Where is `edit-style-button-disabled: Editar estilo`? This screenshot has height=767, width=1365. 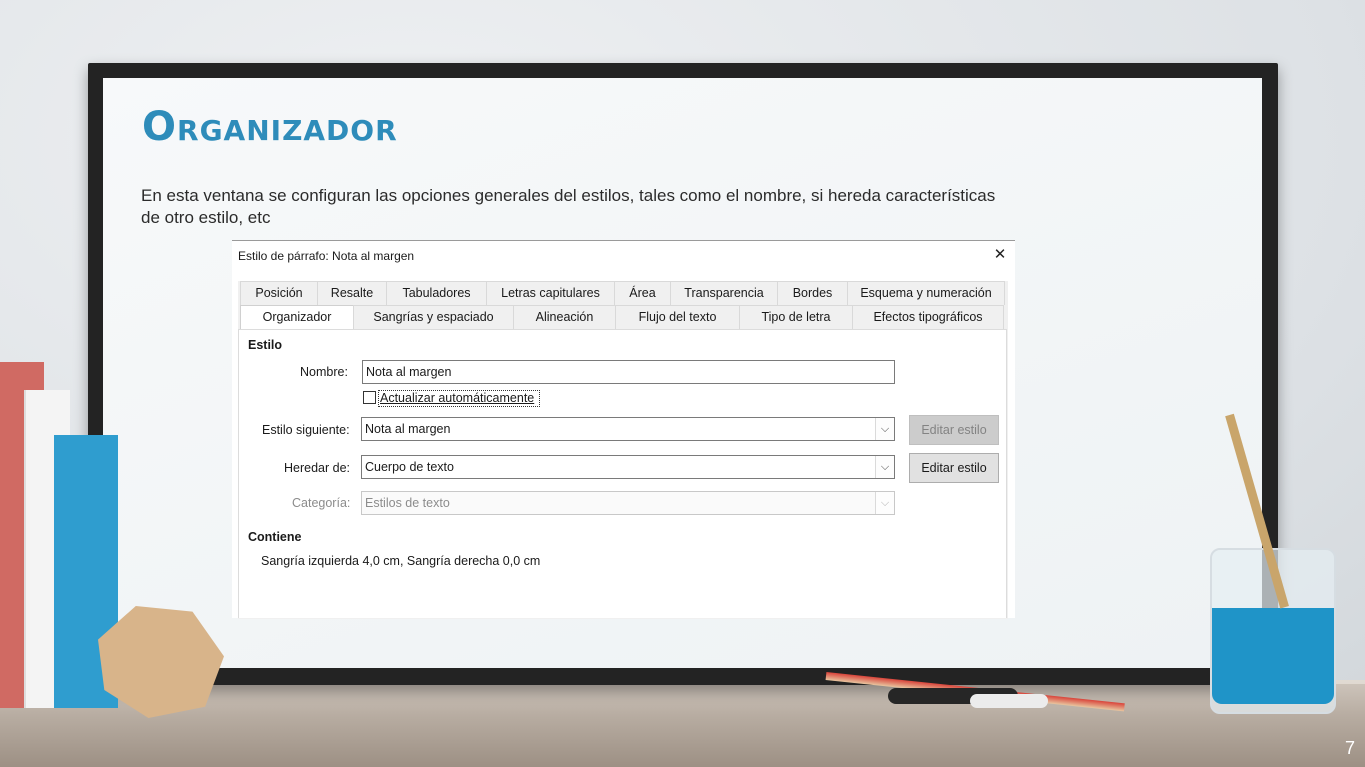 edit-style-button-disabled: Editar estilo is located at coordinates (954, 430).